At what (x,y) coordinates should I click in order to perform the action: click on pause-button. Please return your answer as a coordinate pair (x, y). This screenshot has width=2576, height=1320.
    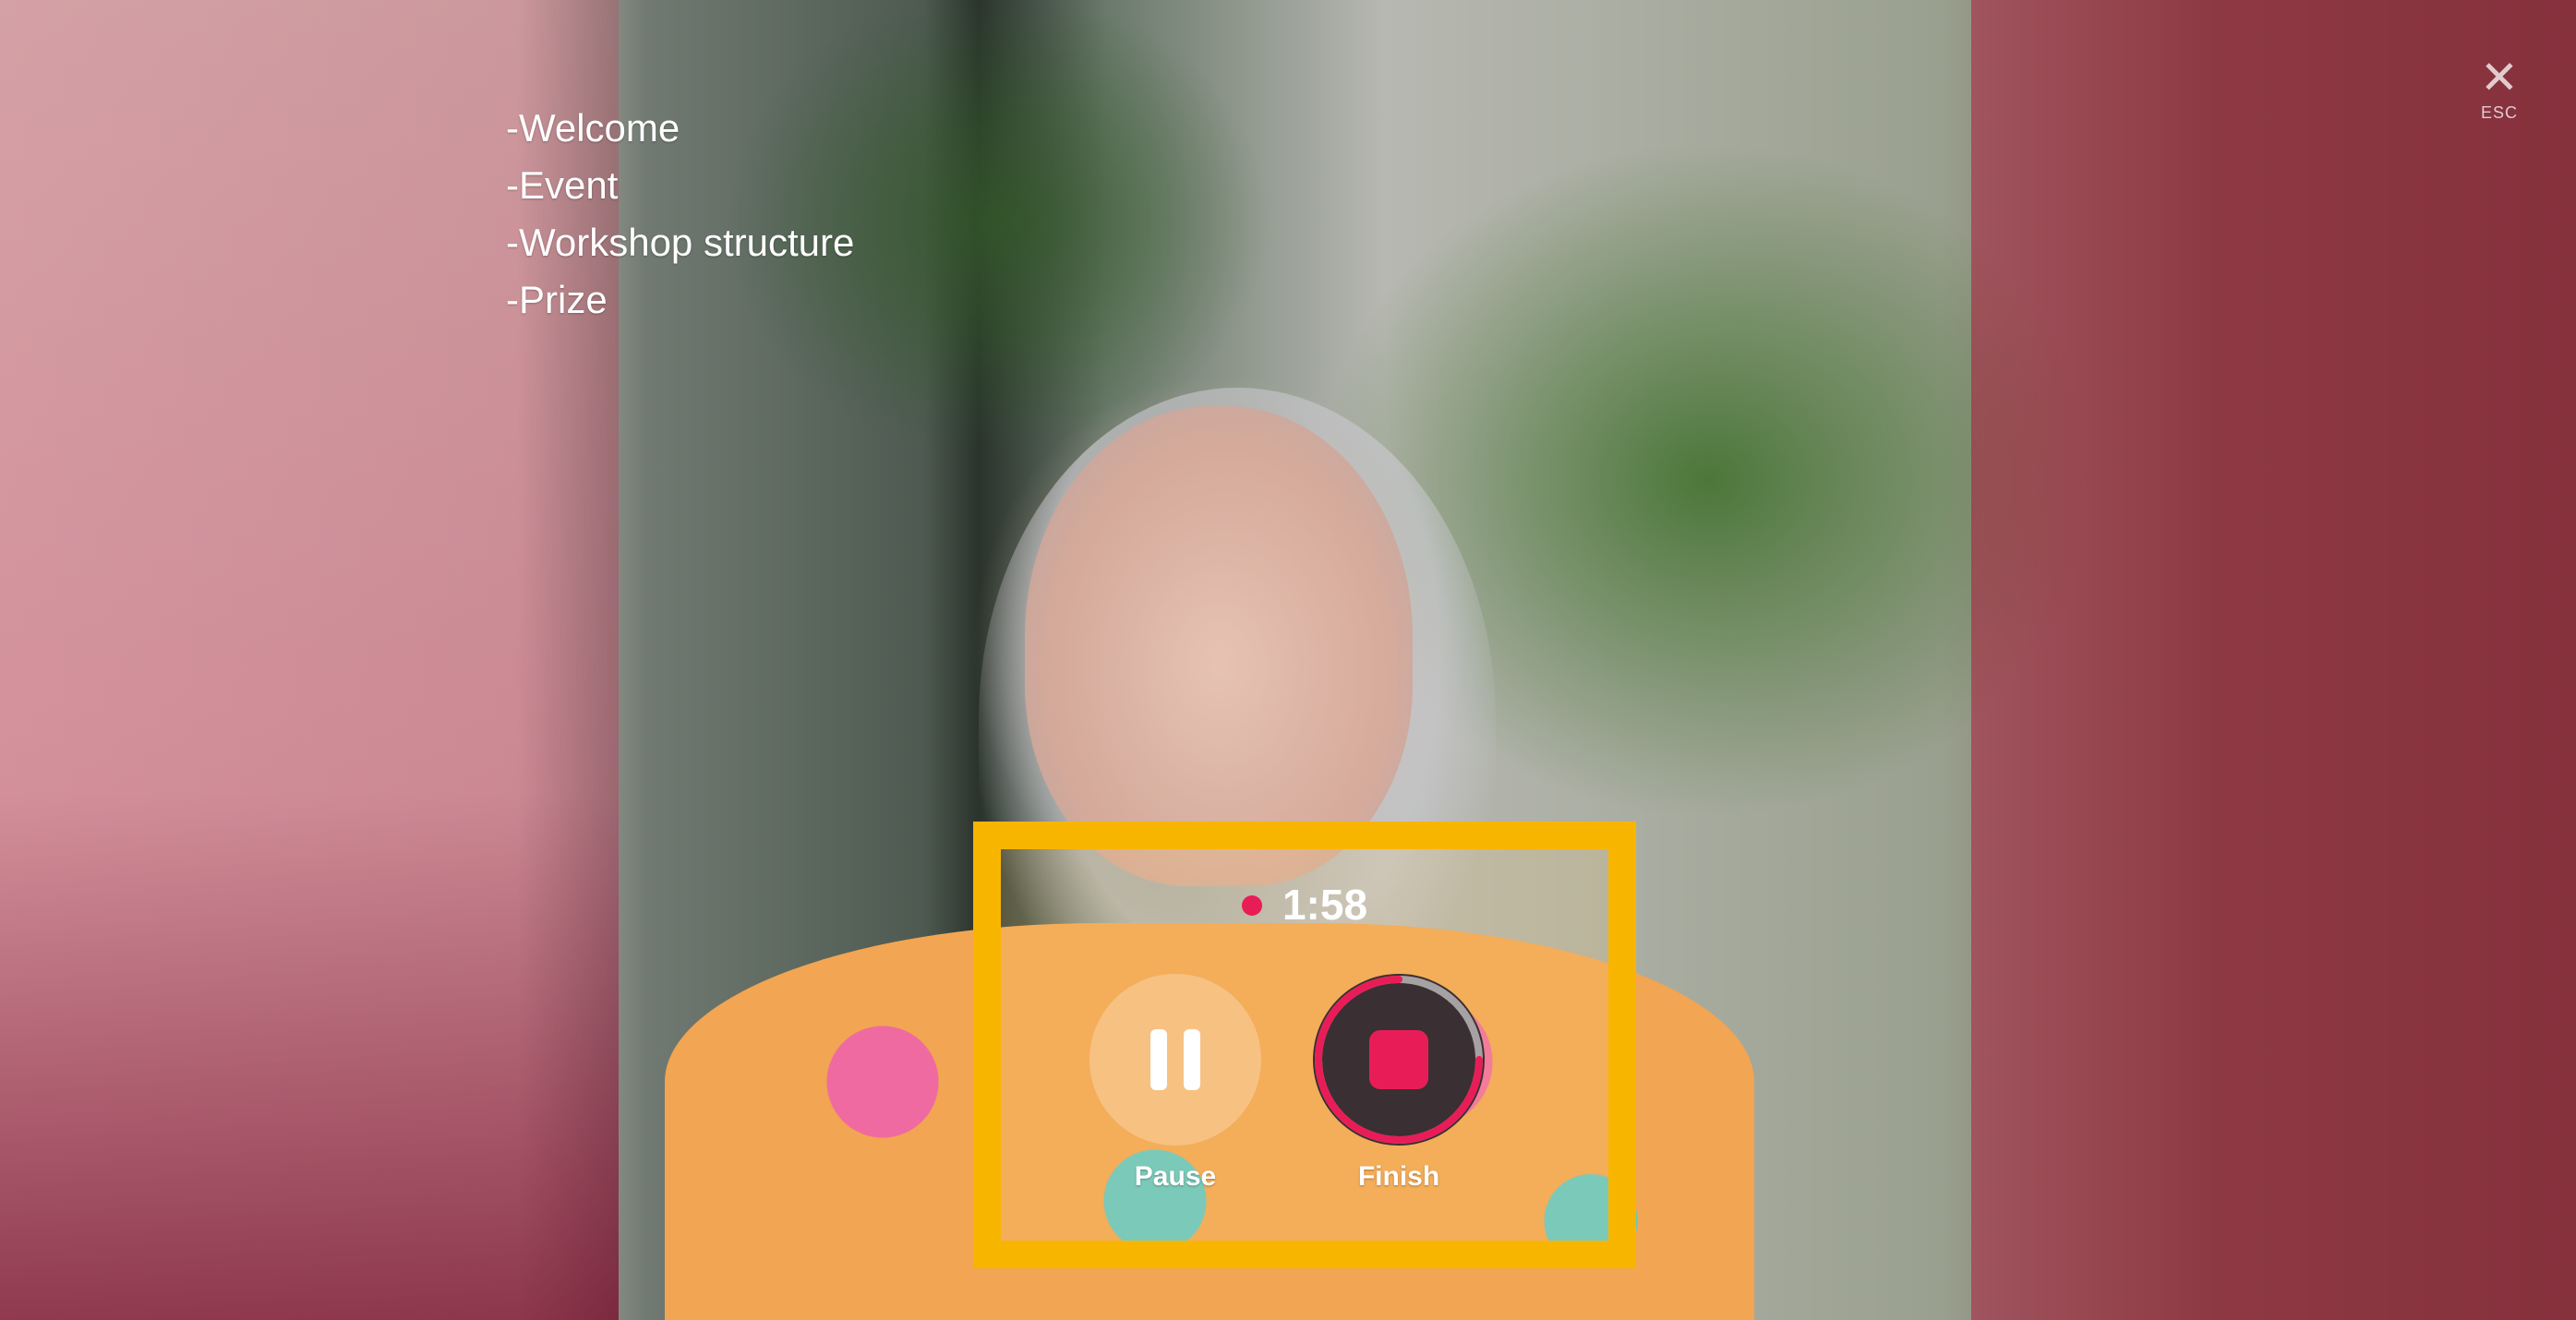
    Looking at the image, I should click on (1175, 1060).